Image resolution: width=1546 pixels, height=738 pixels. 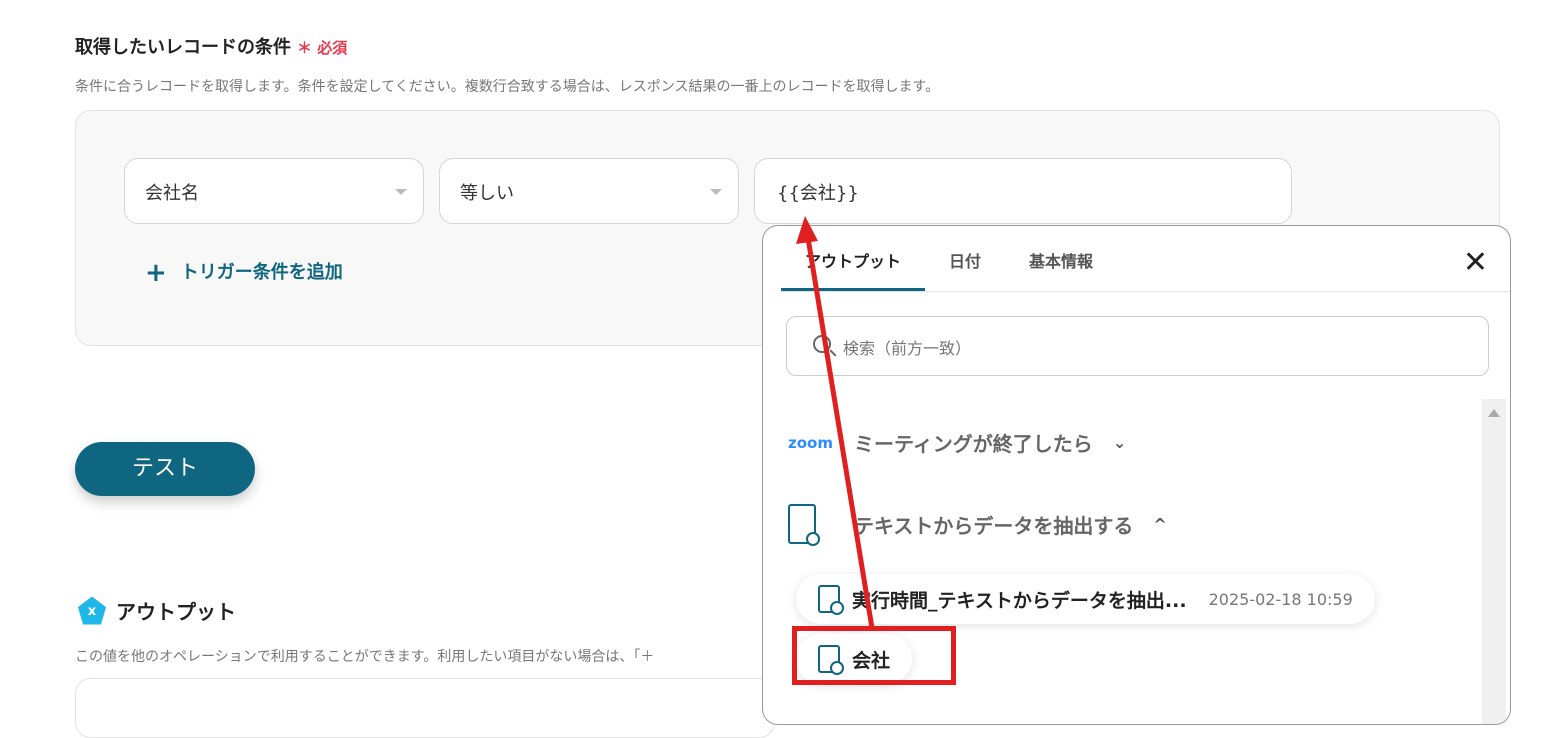 I want to click on arrow-line, so click(x=840, y=433).